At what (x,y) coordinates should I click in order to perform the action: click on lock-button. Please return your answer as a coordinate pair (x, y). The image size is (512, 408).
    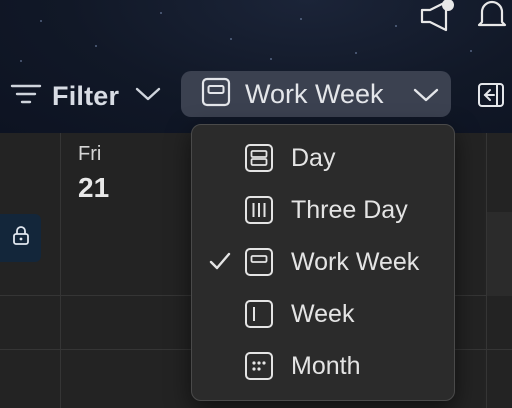
    Looking at the image, I should click on (20, 238).